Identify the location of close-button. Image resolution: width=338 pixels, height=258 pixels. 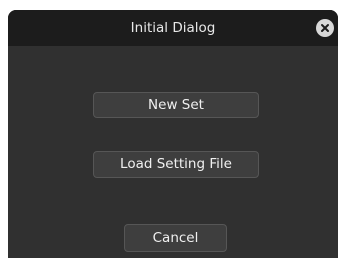
(325, 28).